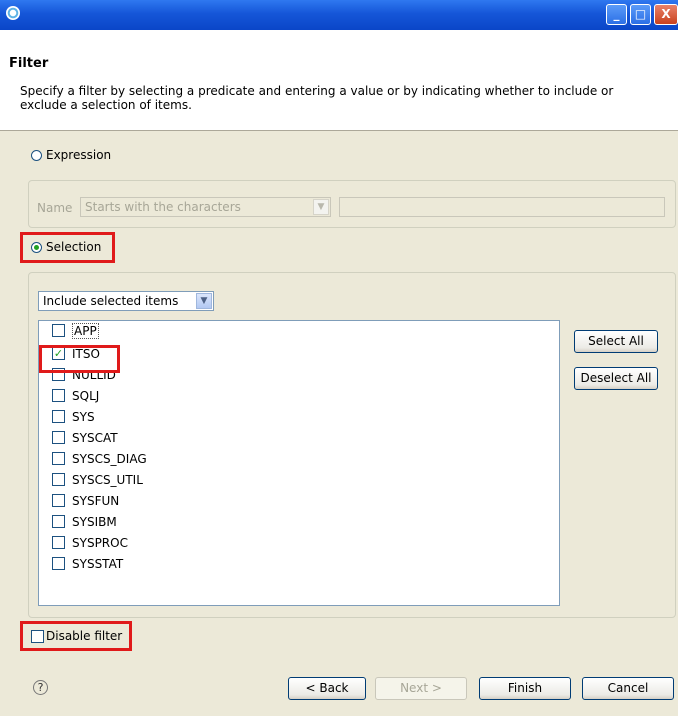  What do you see at coordinates (299, 435) in the screenshot?
I see `list-item: SYSCAT` at bounding box center [299, 435].